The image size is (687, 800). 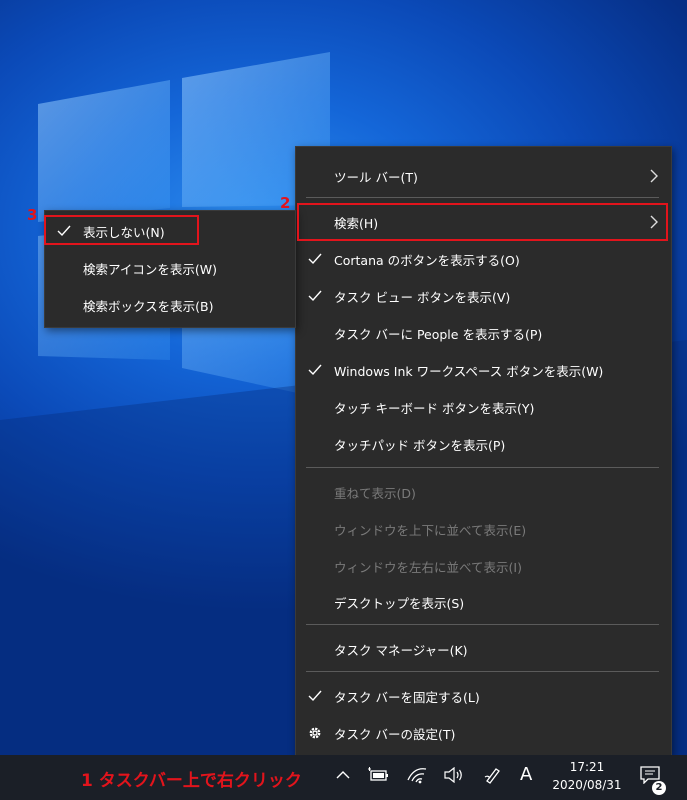 I want to click on menu-item-show-task-view-button: タスク ビュー ボタンを表示(V), so click(x=483, y=296).